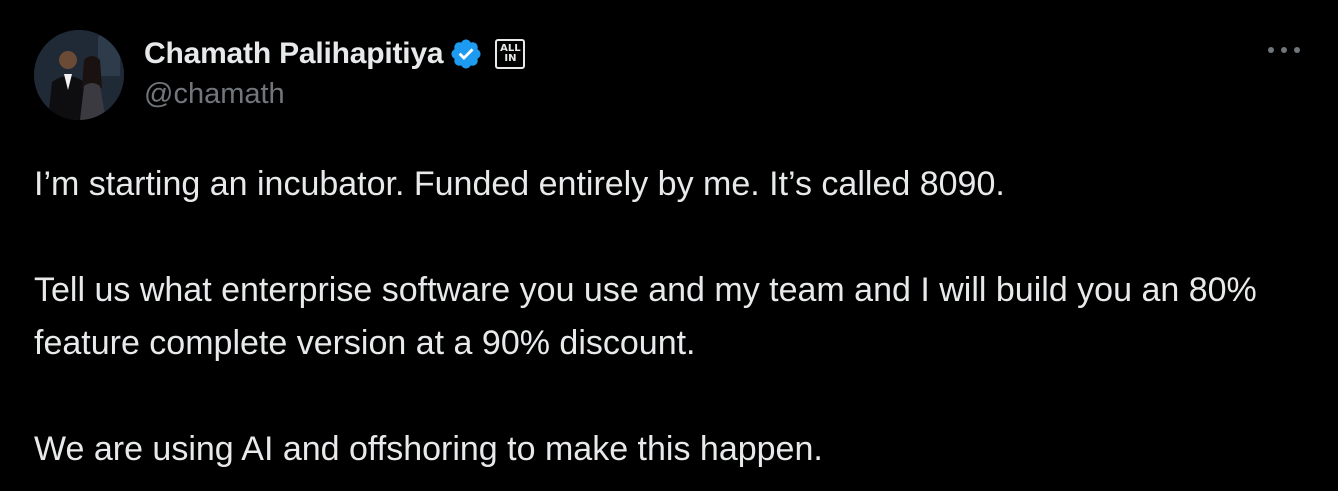 The width and height of the screenshot is (1338, 491). I want to click on avatar-photo, so click(79, 75).